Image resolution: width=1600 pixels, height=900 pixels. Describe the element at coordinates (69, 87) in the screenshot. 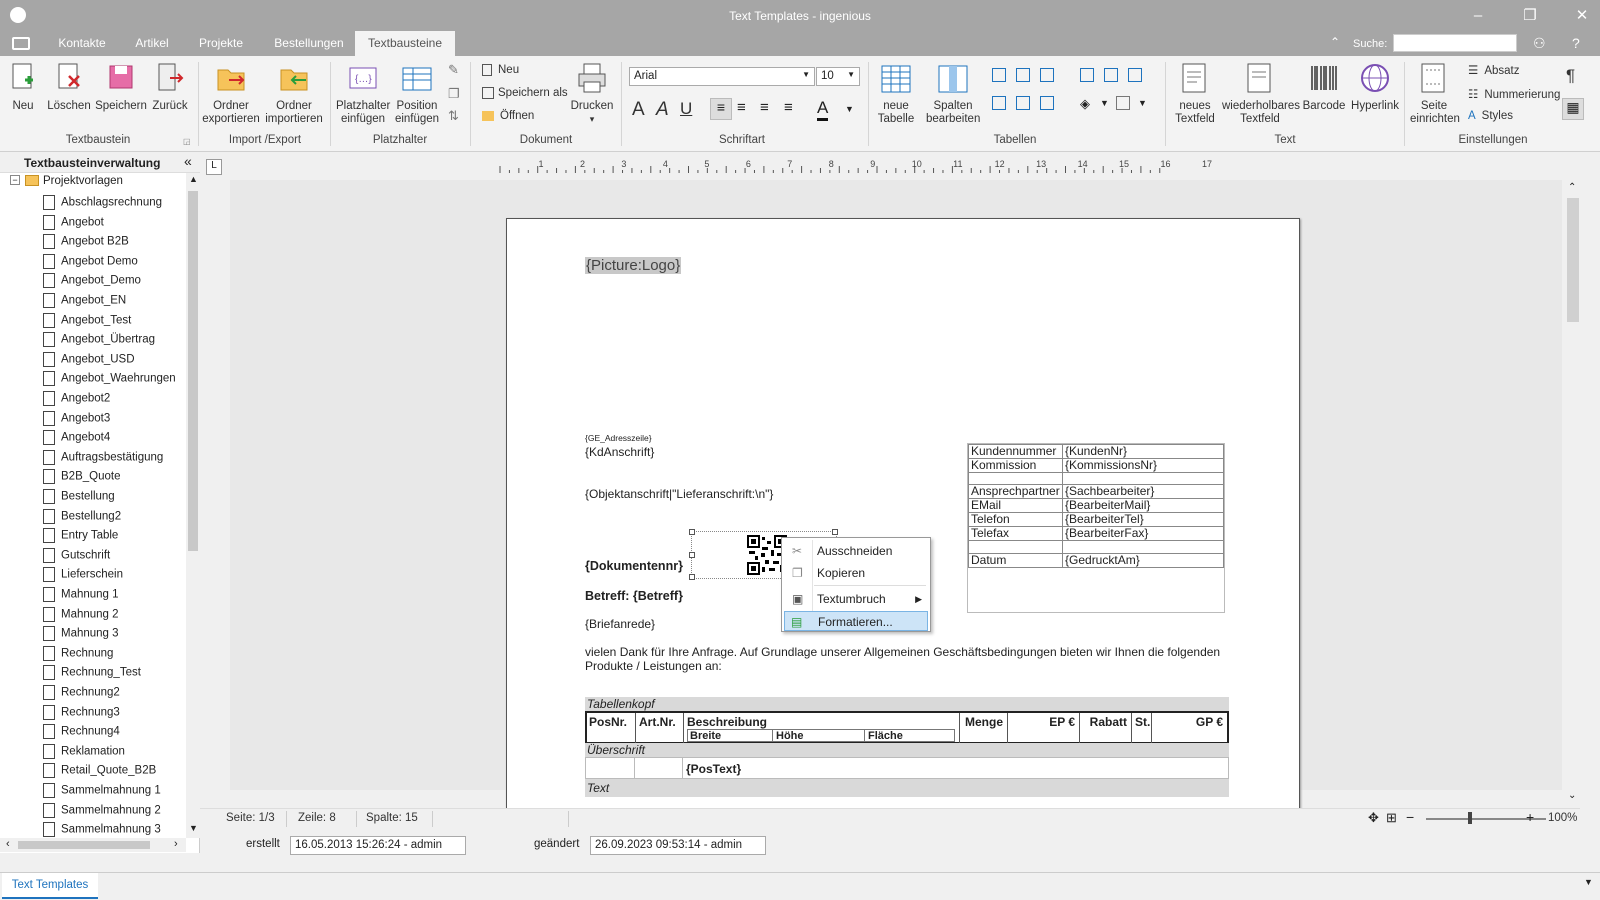

I see `loeschen-button: Löschen` at that location.